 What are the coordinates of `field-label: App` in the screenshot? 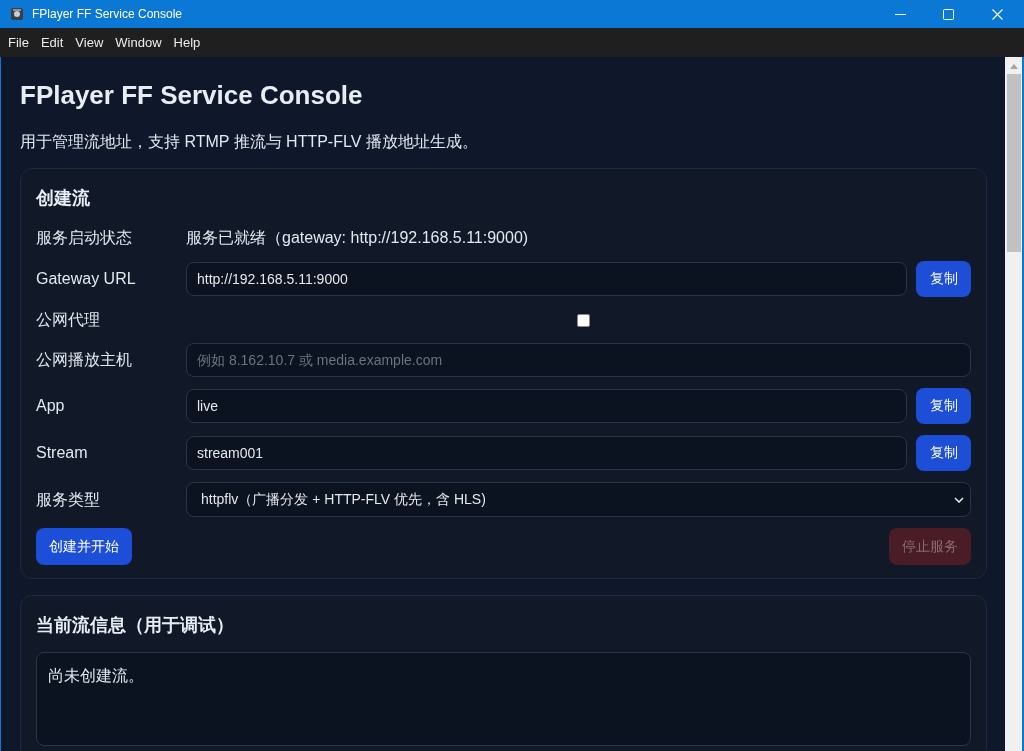 It's located at (51, 406).